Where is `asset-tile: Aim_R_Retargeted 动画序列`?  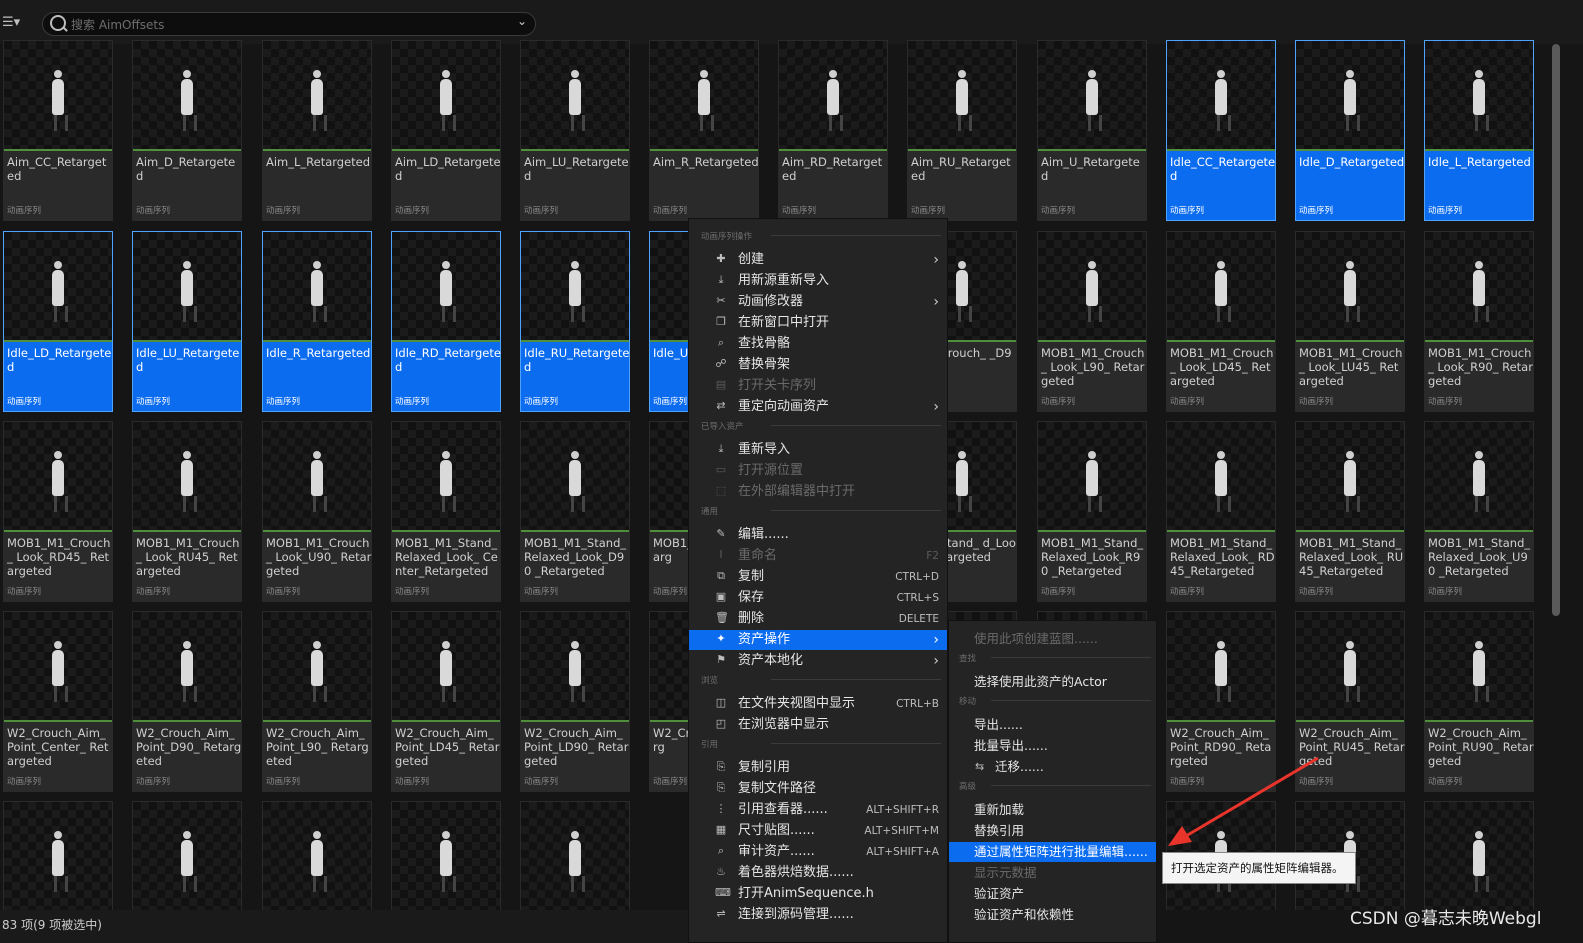
asset-tile: Aim_R_Retargeted 动画序列 is located at coordinates (704, 130).